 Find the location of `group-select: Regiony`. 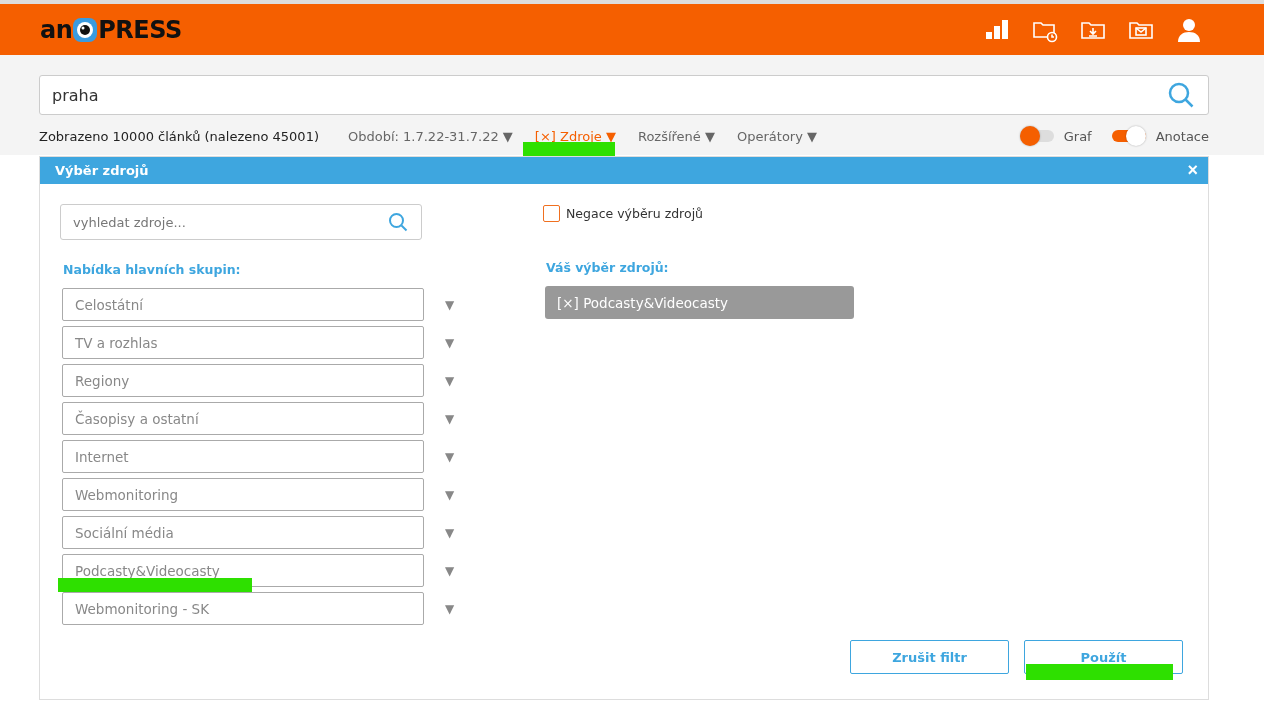

group-select: Regiony is located at coordinates (243, 380).